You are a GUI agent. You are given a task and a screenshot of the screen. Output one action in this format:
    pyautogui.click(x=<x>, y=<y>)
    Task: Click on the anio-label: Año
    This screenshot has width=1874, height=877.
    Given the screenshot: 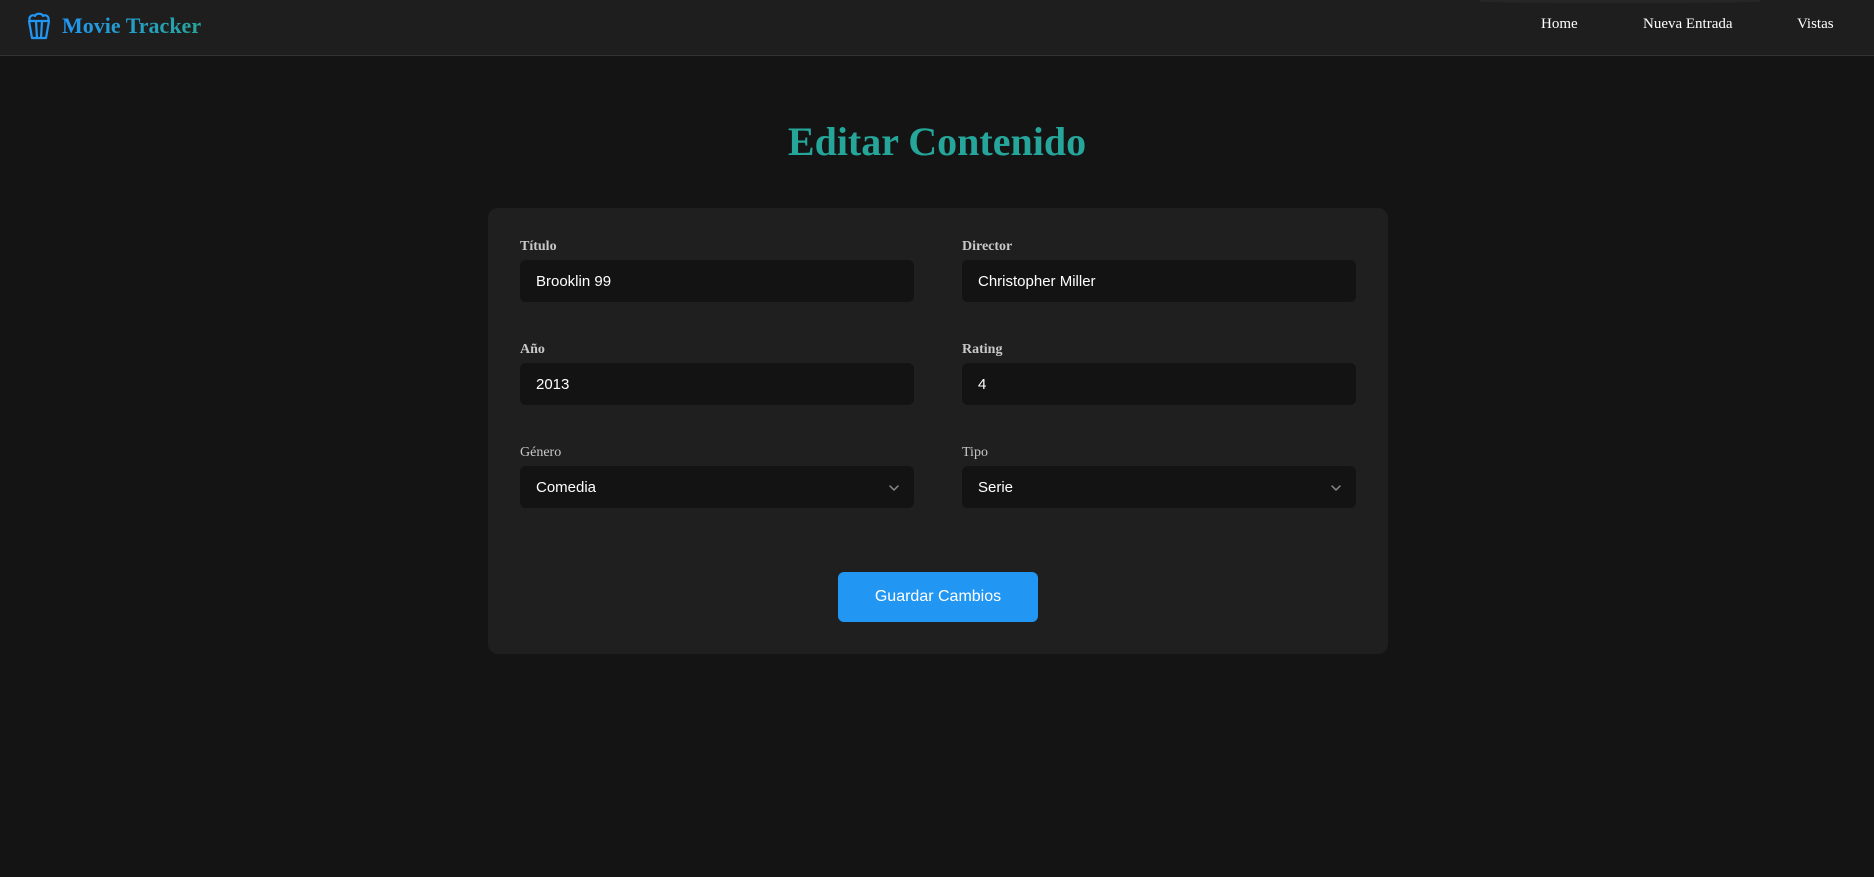 What is the action you would take?
    pyautogui.click(x=532, y=349)
    